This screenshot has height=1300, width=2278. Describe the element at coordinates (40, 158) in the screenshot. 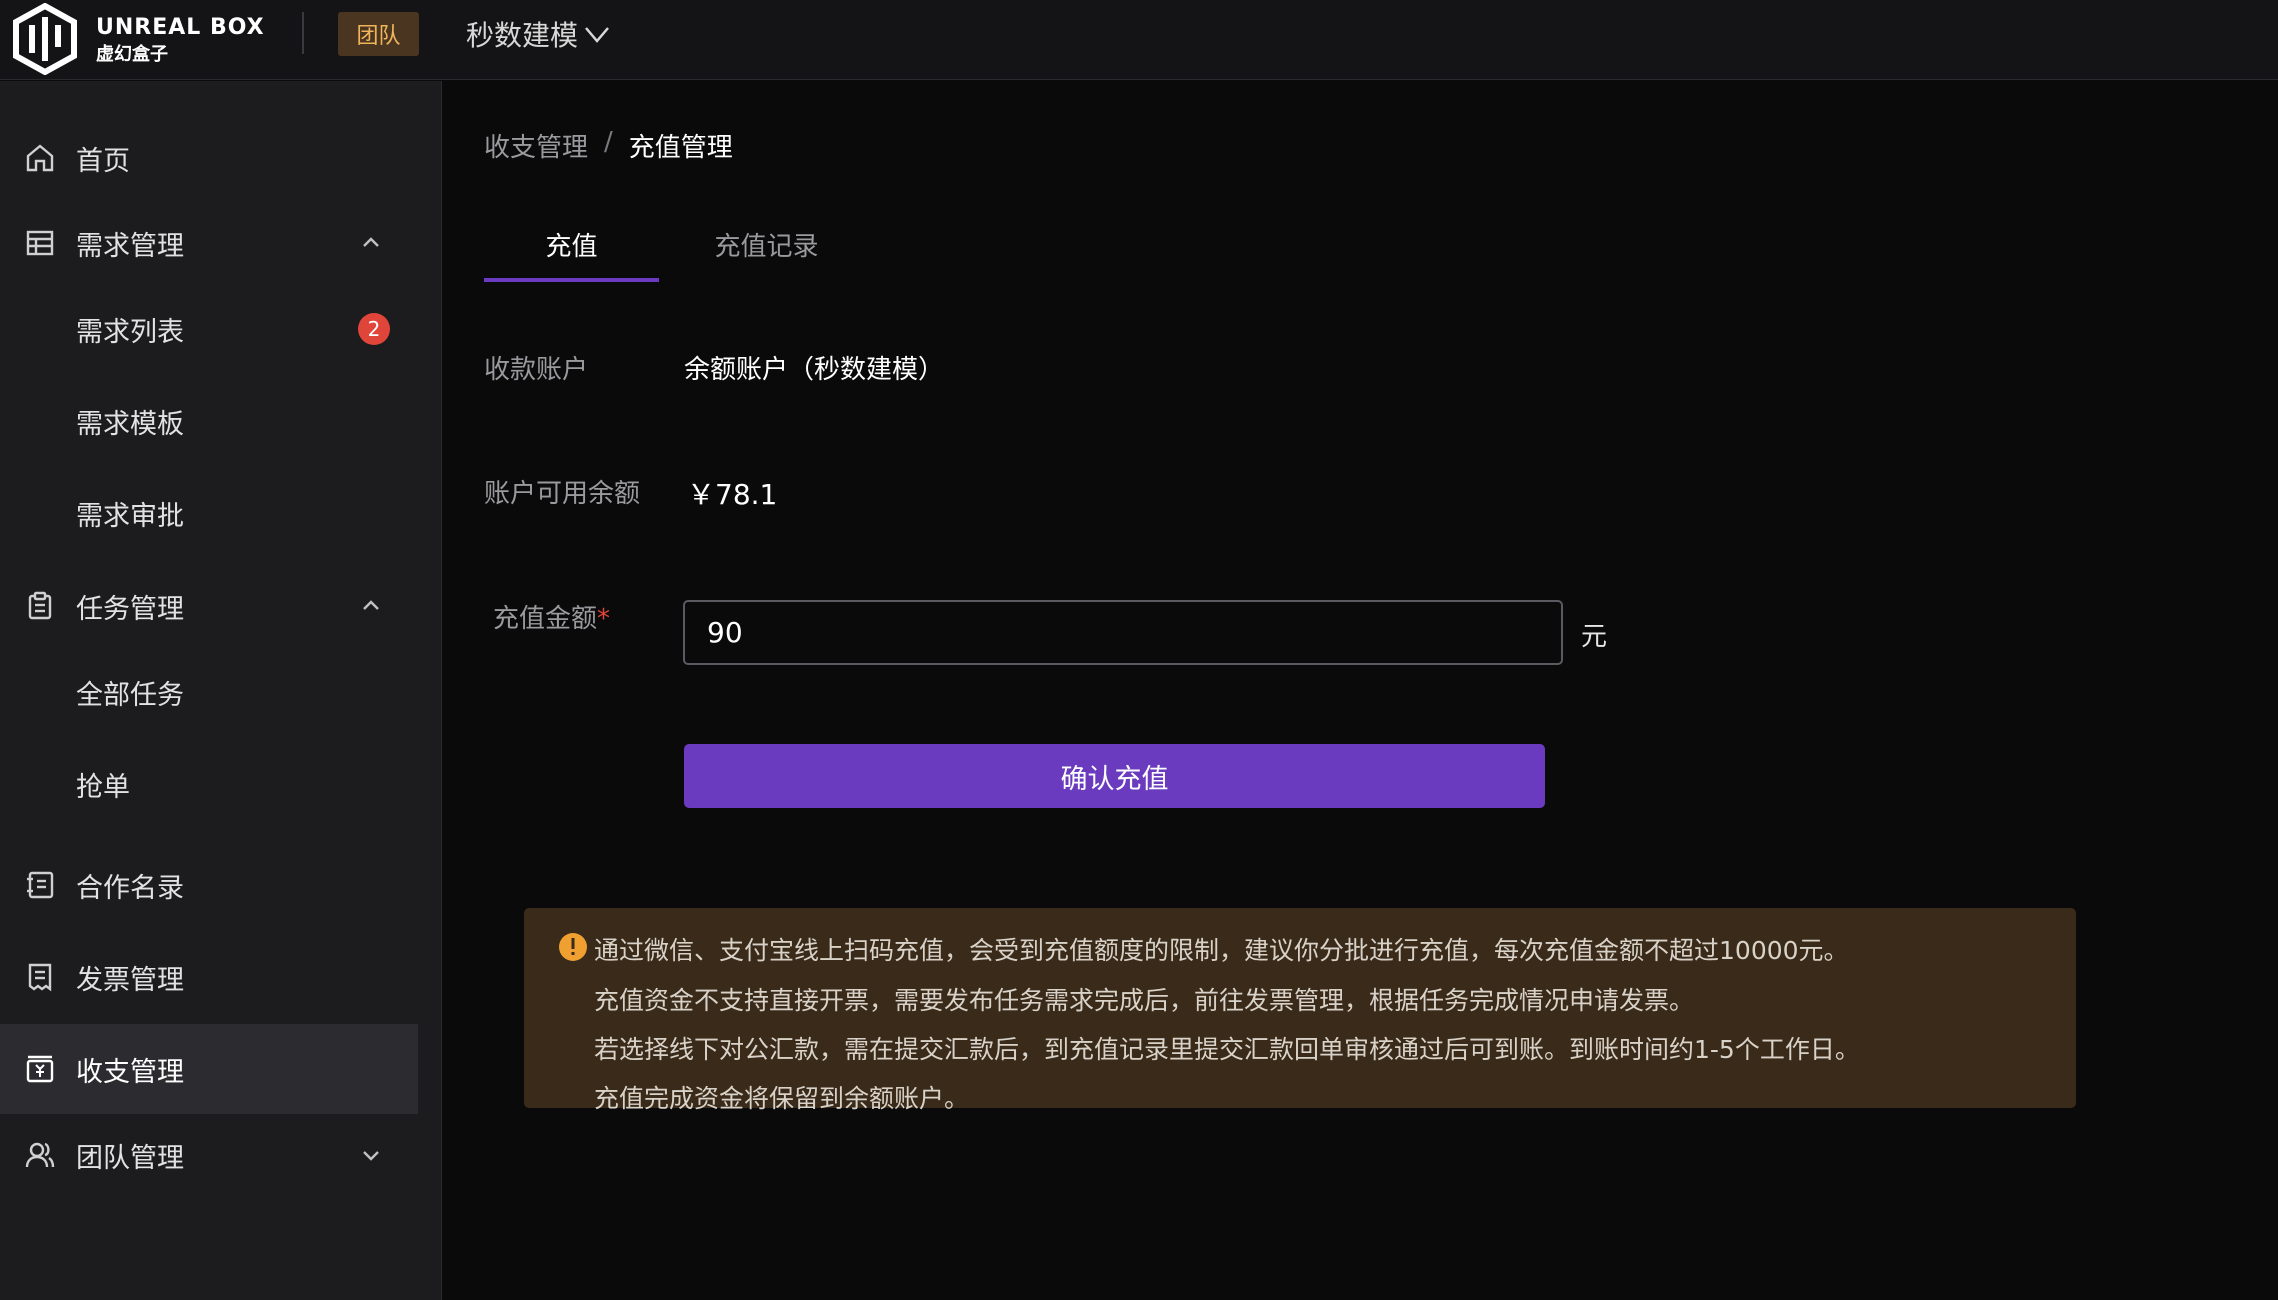

I see `home-icon` at that location.